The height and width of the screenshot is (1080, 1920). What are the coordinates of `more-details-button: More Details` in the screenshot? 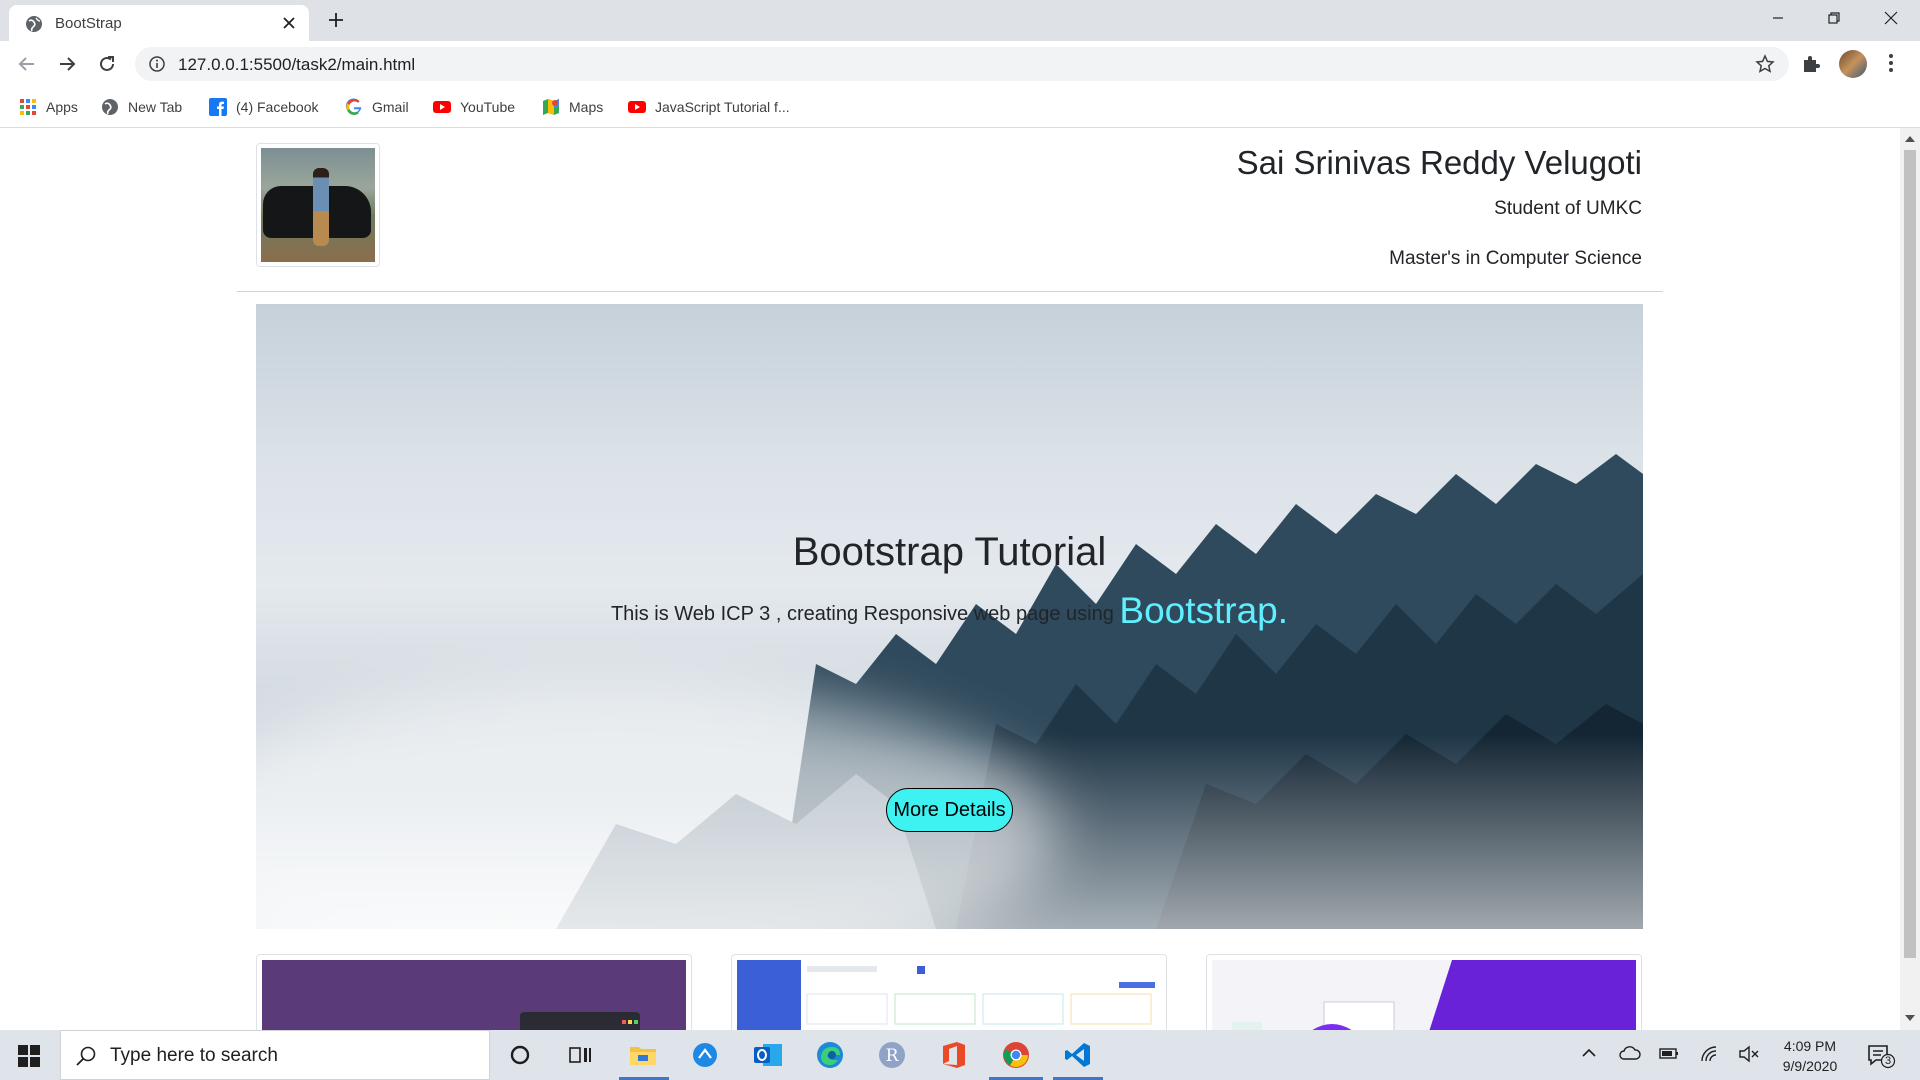 It's located at (949, 810).